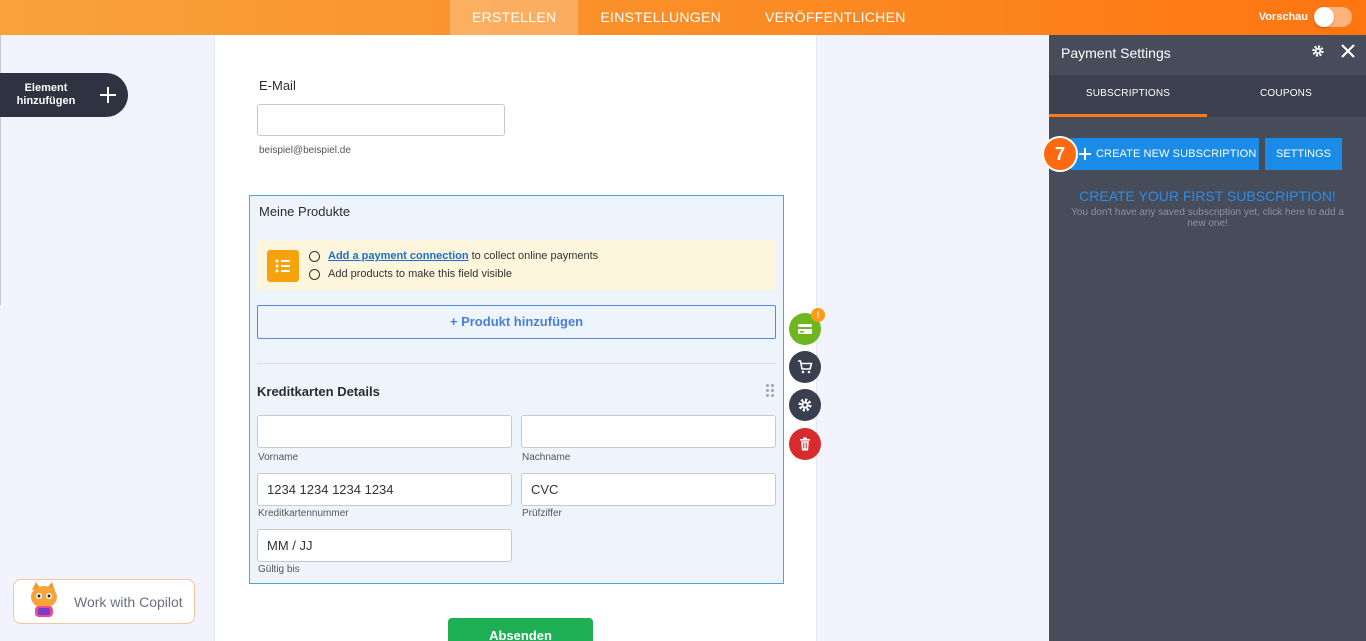 The height and width of the screenshot is (641, 1366). What do you see at coordinates (1283, 17) in the screenshot?
I see `preview-label: Vorschau` at bounding box center [1283, 17].